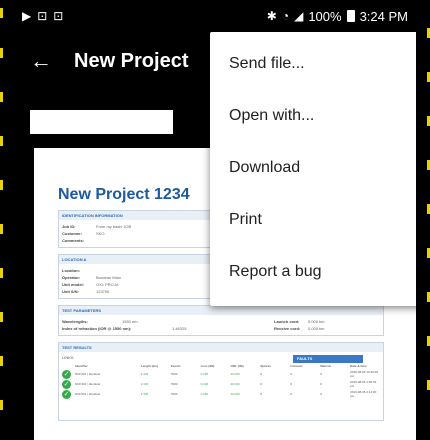 Image resolution: width=430 pixels, height=440 pixels. I want to click on page-title: New Project, so click(131, 60).